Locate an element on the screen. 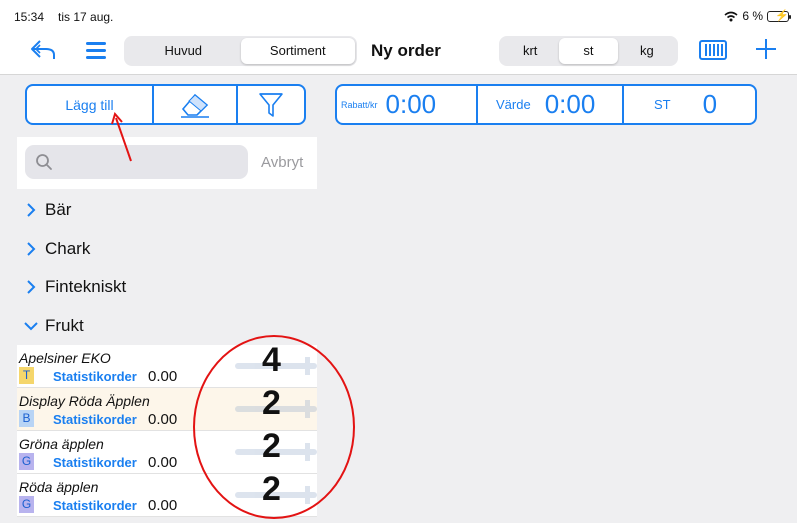 The width and height of the screenshot is (797, 523). discount-label: Rabatt/kr is located at coordinates (359, 104).